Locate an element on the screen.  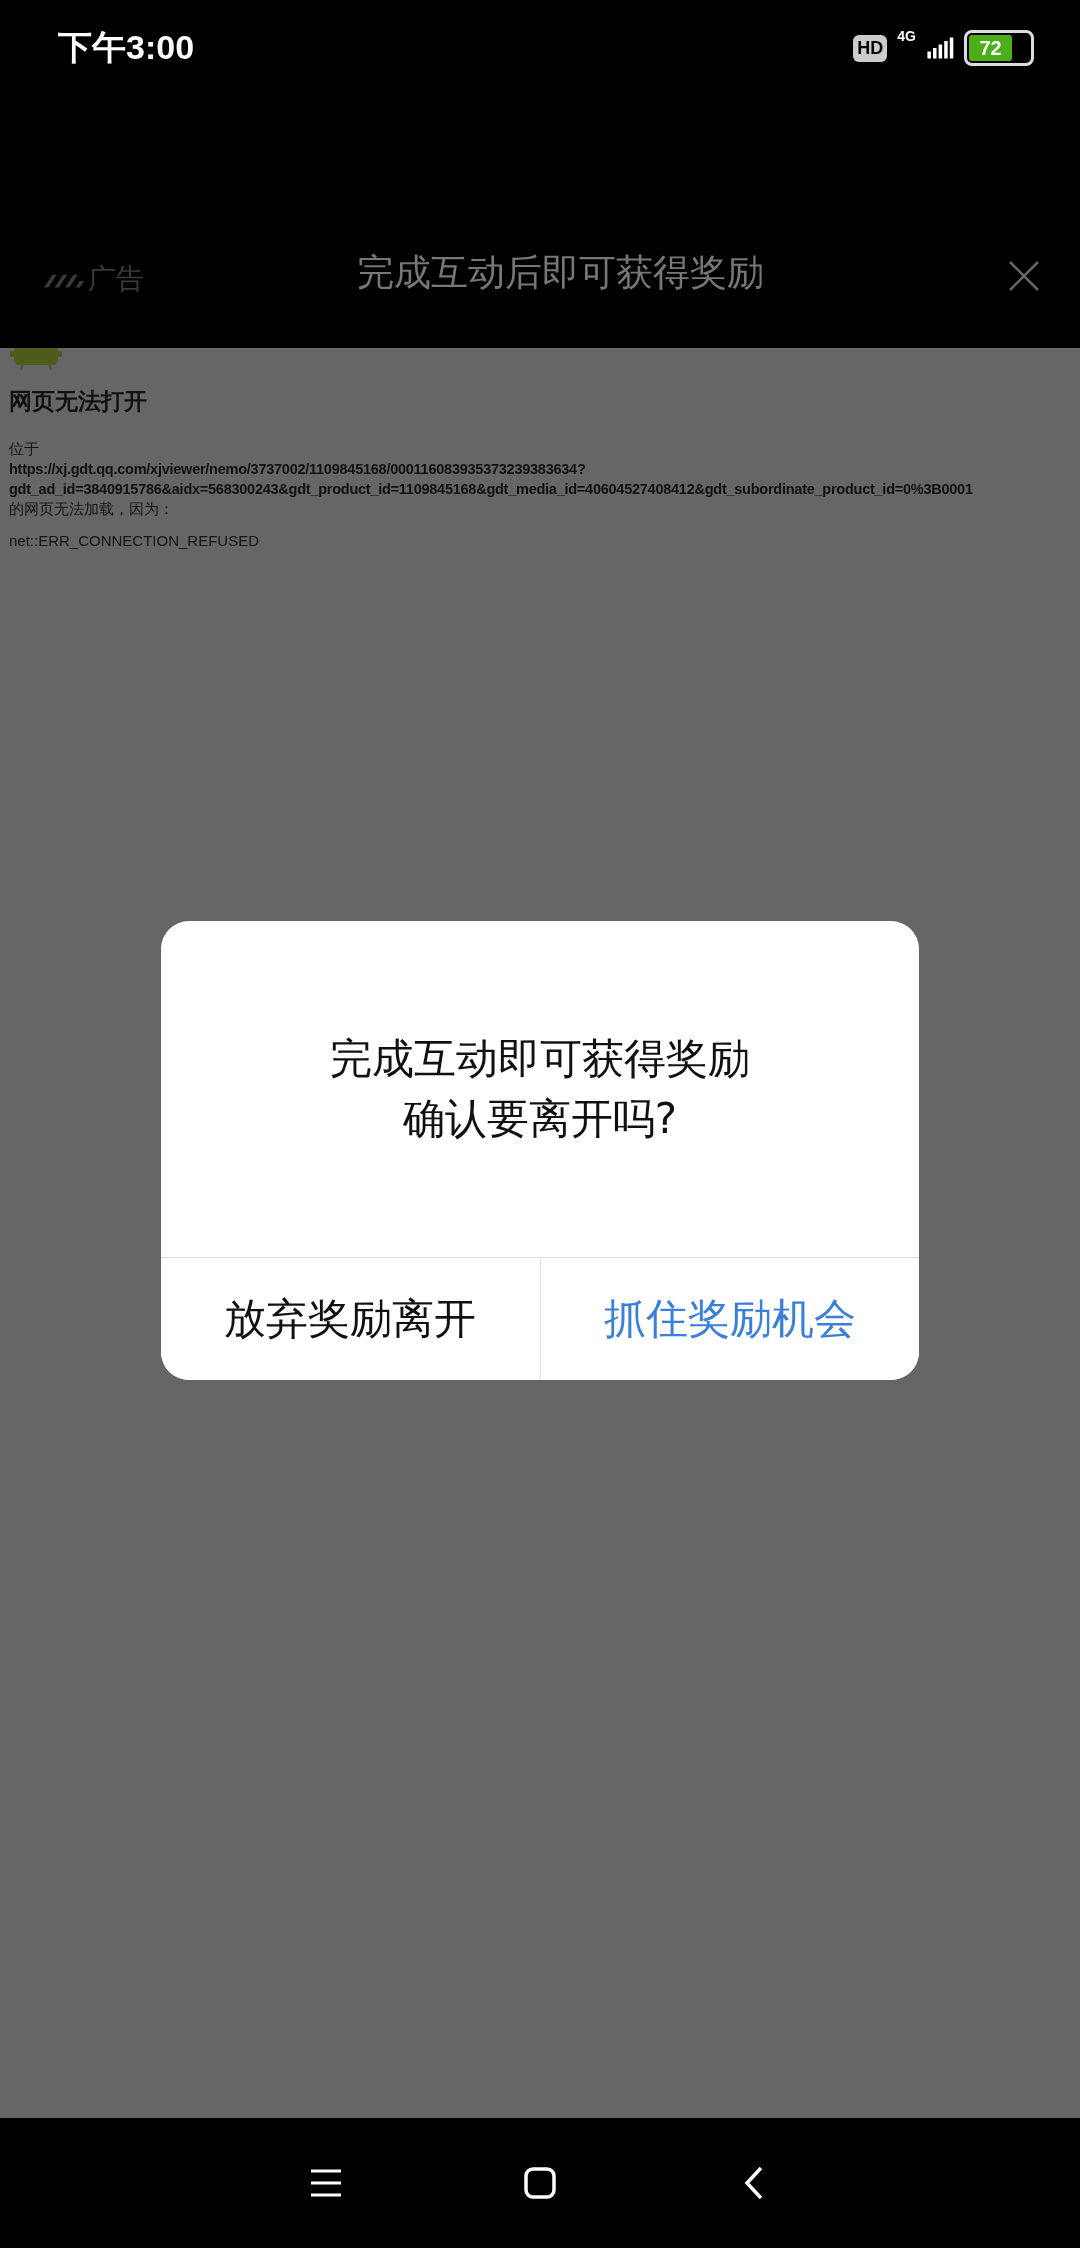
ad-label: 广告 is located at coordinates (116, 279).